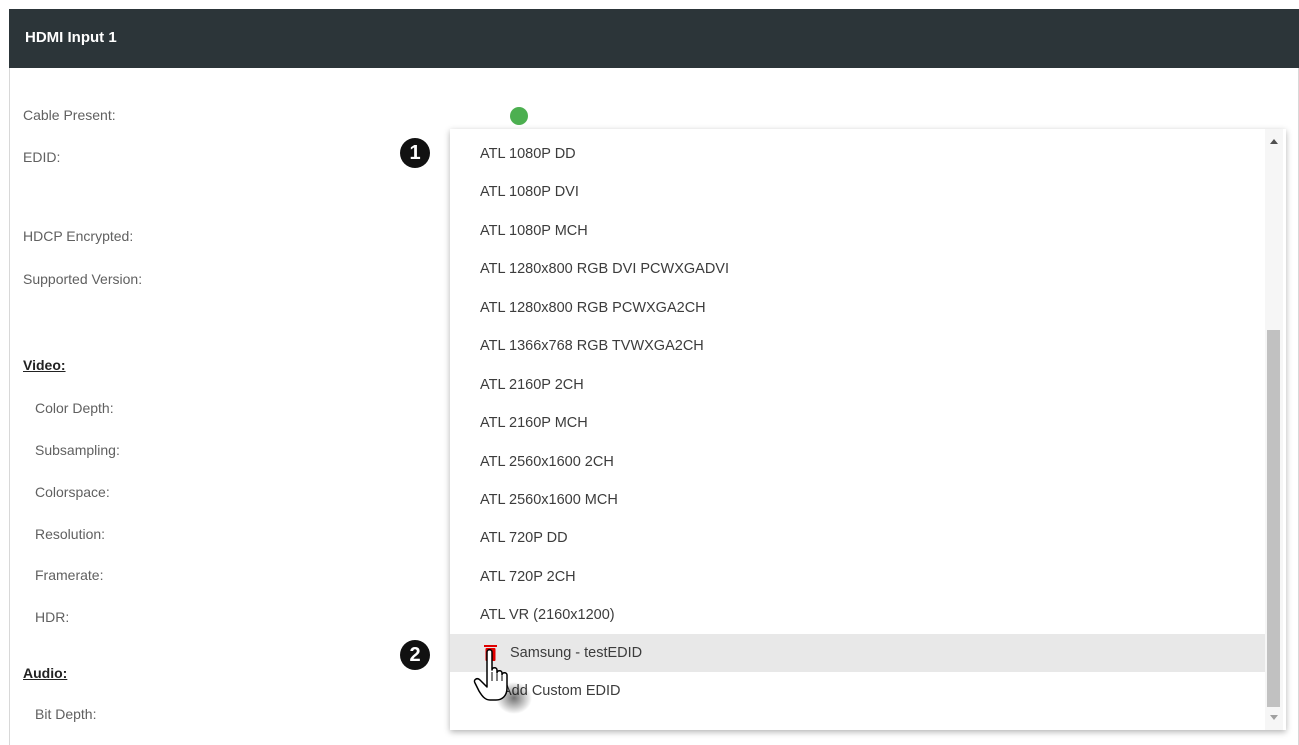 This screenshot has height=745, width=1299. I want to click on color-depth-label: Color Depth:, so click(74, 408).